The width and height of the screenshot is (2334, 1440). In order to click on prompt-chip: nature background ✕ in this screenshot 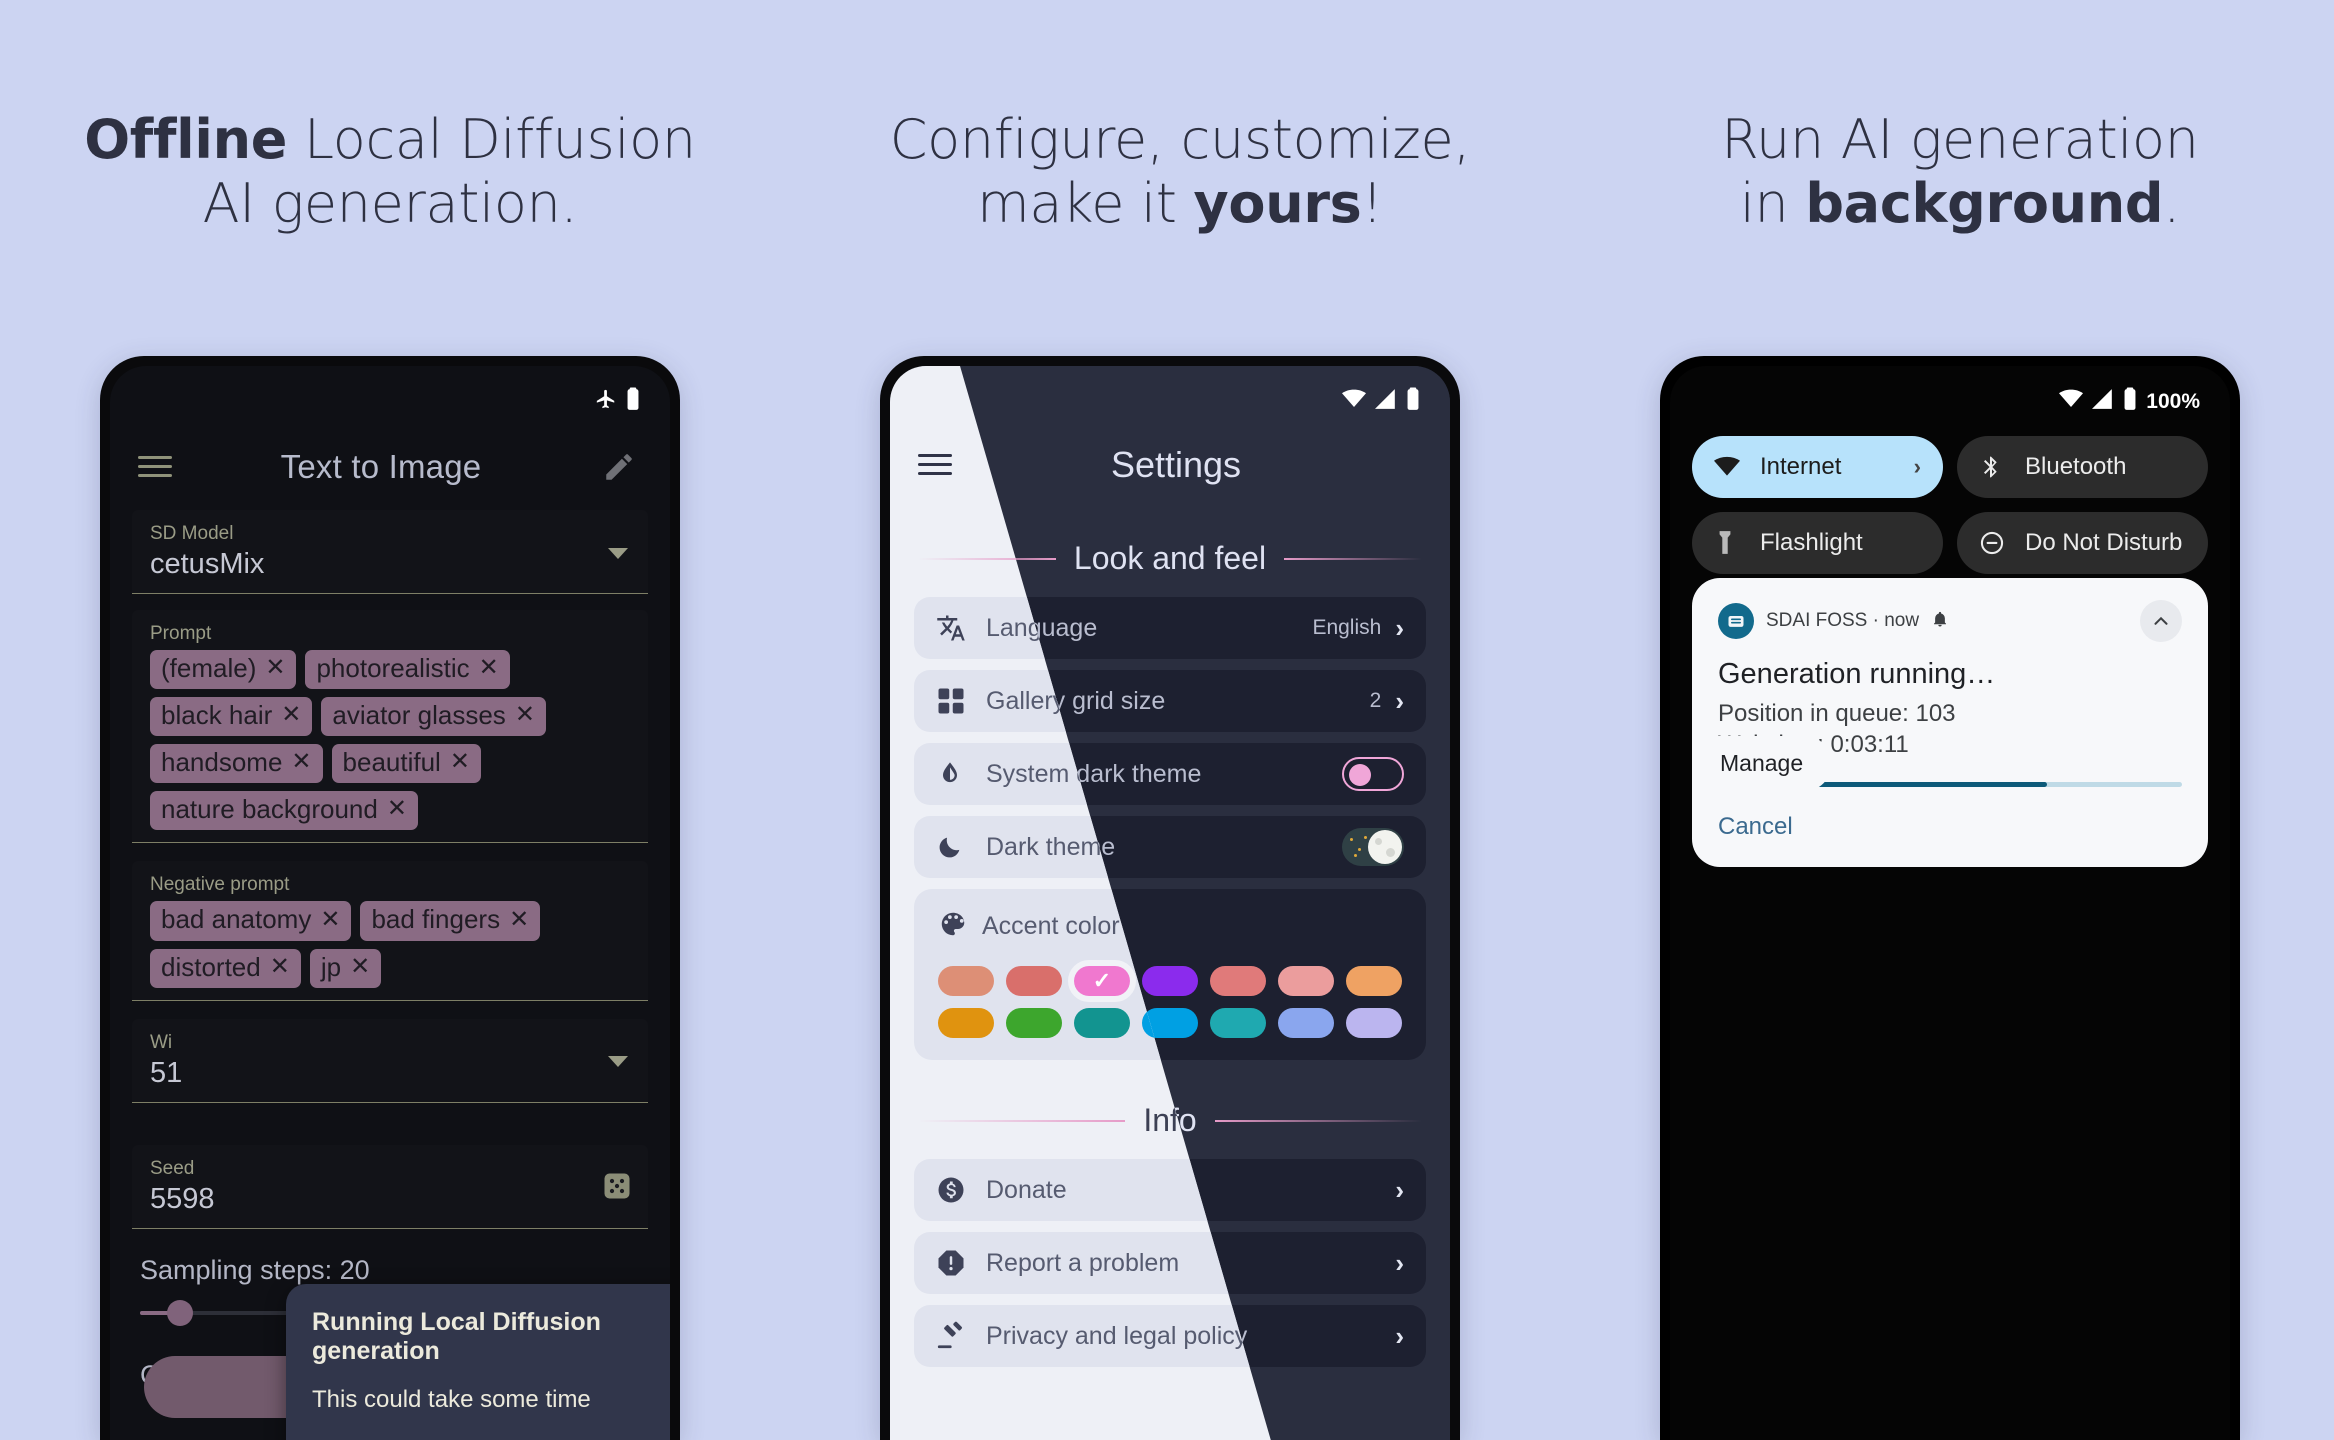, I will do `click(284, 811)`.